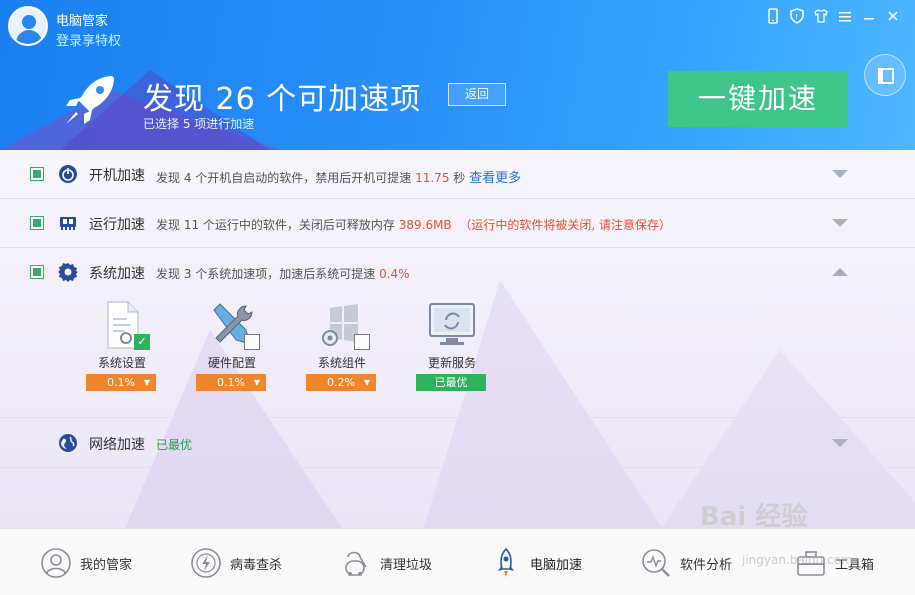 The image size is (915, 595). Describe the element at coordinates (341, 363) in the screenshot. I see `item-name: 系统组件` at that location.